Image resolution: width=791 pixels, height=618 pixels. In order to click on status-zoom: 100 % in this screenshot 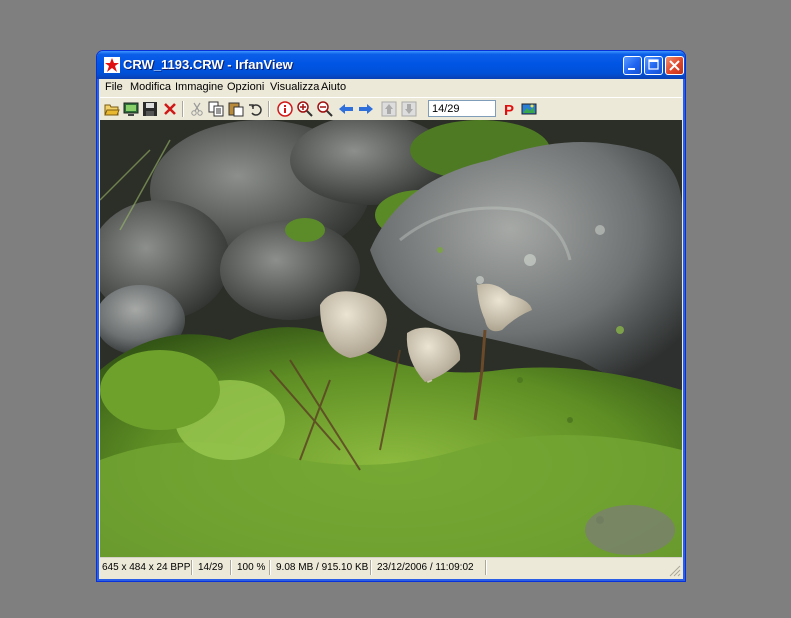, I will do `click(251, 567)`.